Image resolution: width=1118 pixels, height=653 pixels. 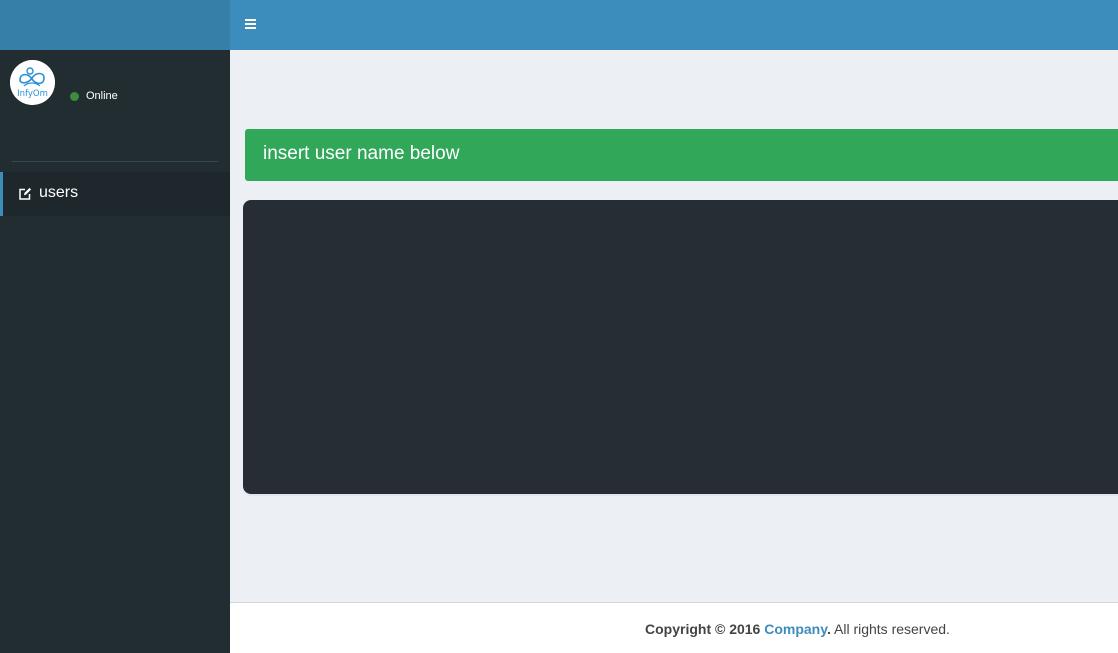 I want to click on user-status: Online, so click(x=94, y=96).